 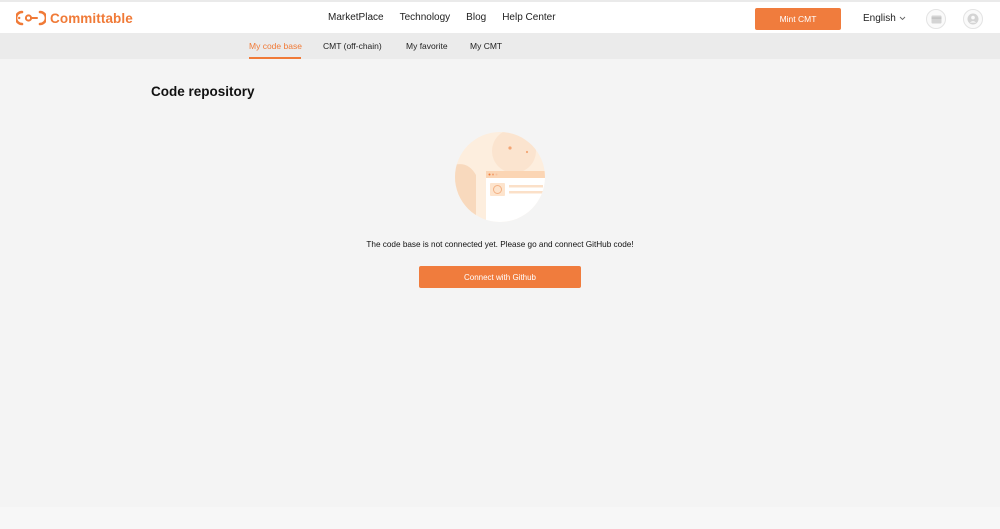 What do you see at coordinates (500, 518) in the screenshot?
I see `footer-area` at bounding box center [500, 518].